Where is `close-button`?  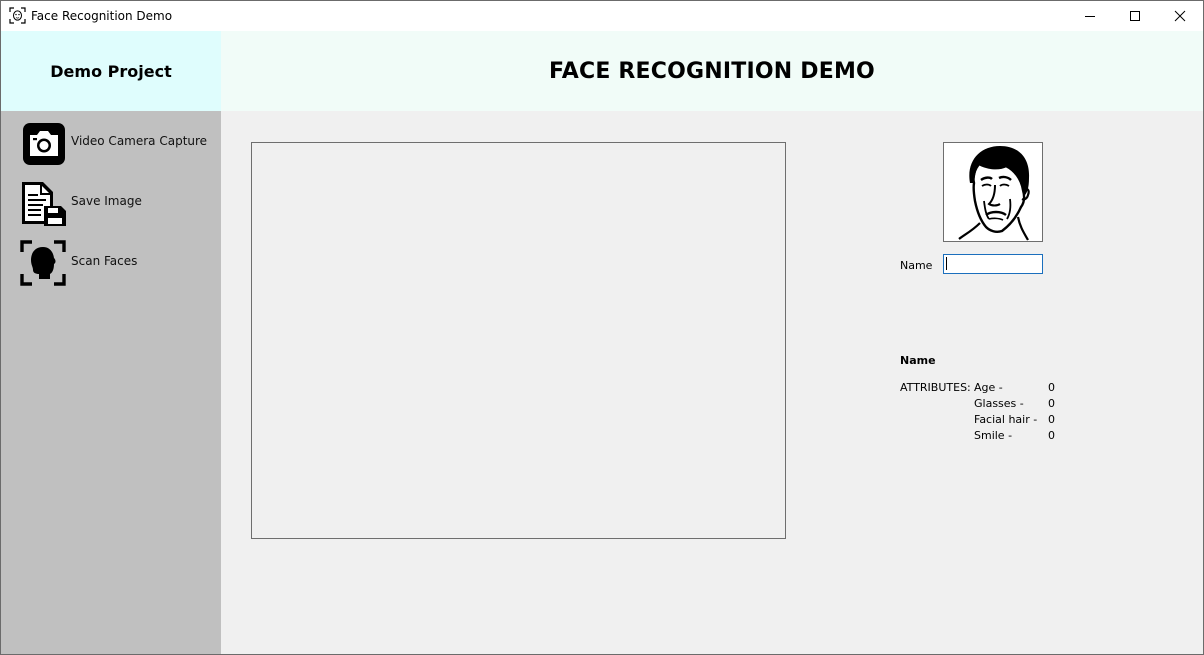 close-button is located at coordinates (1180, 16).